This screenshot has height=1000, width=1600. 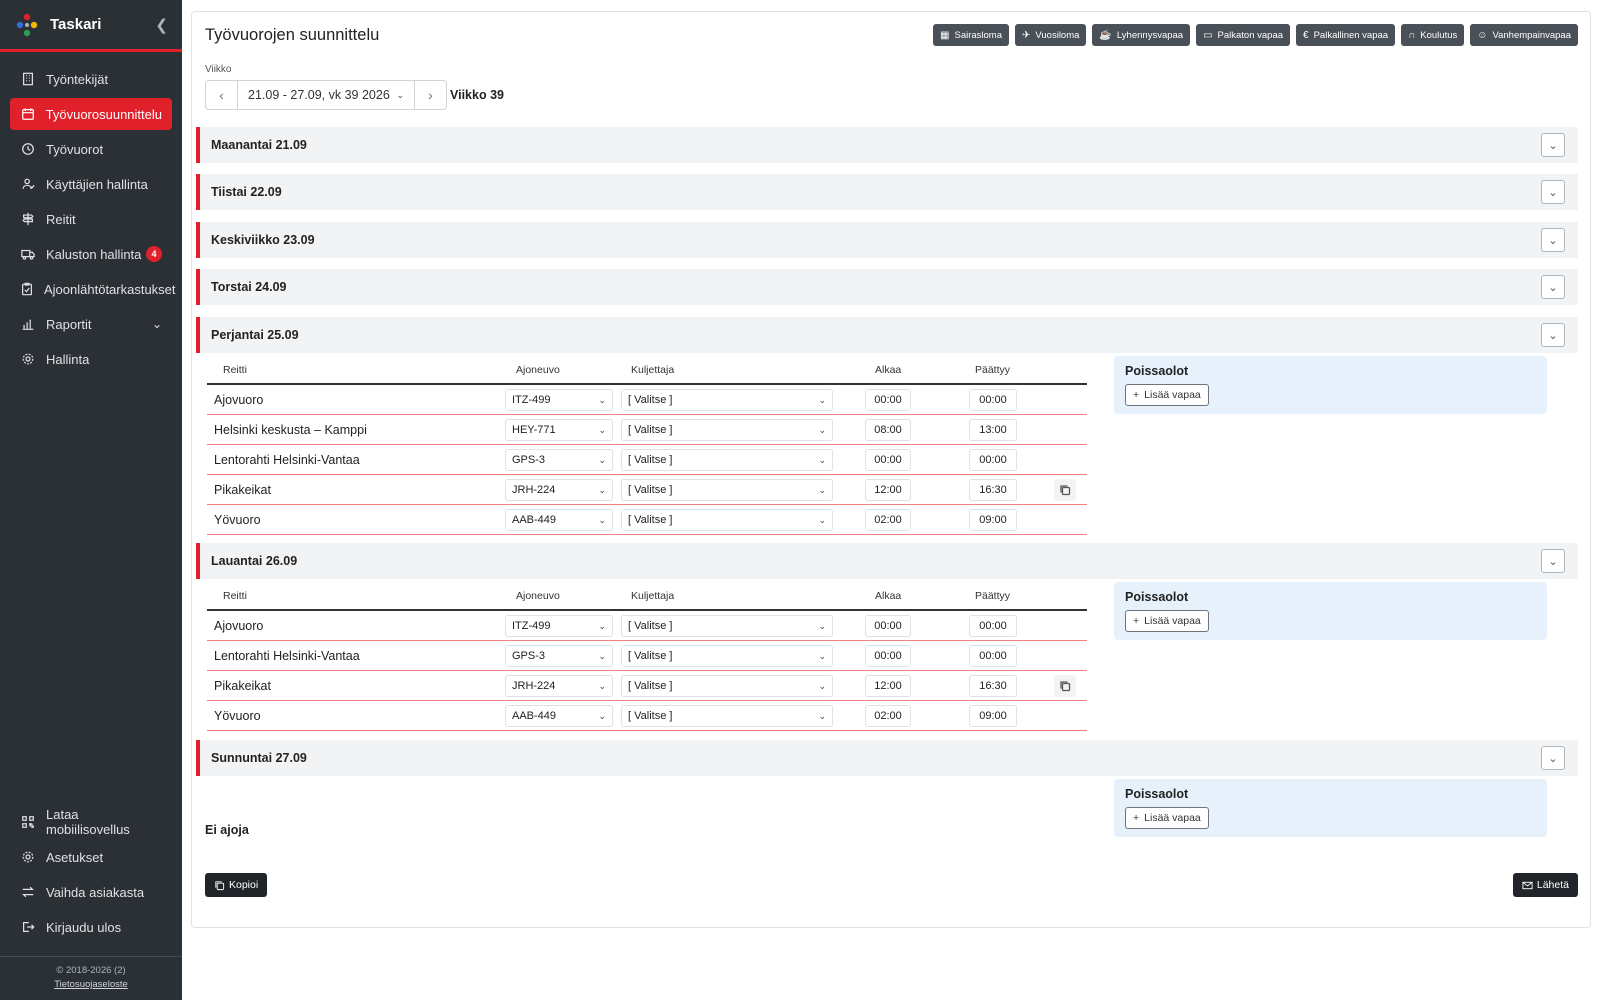 What do you see at coordinates (91, 857) in the screenshot?
I see `sidebar-item-asetukset: Asetukset` at bounding box center [91, 857].